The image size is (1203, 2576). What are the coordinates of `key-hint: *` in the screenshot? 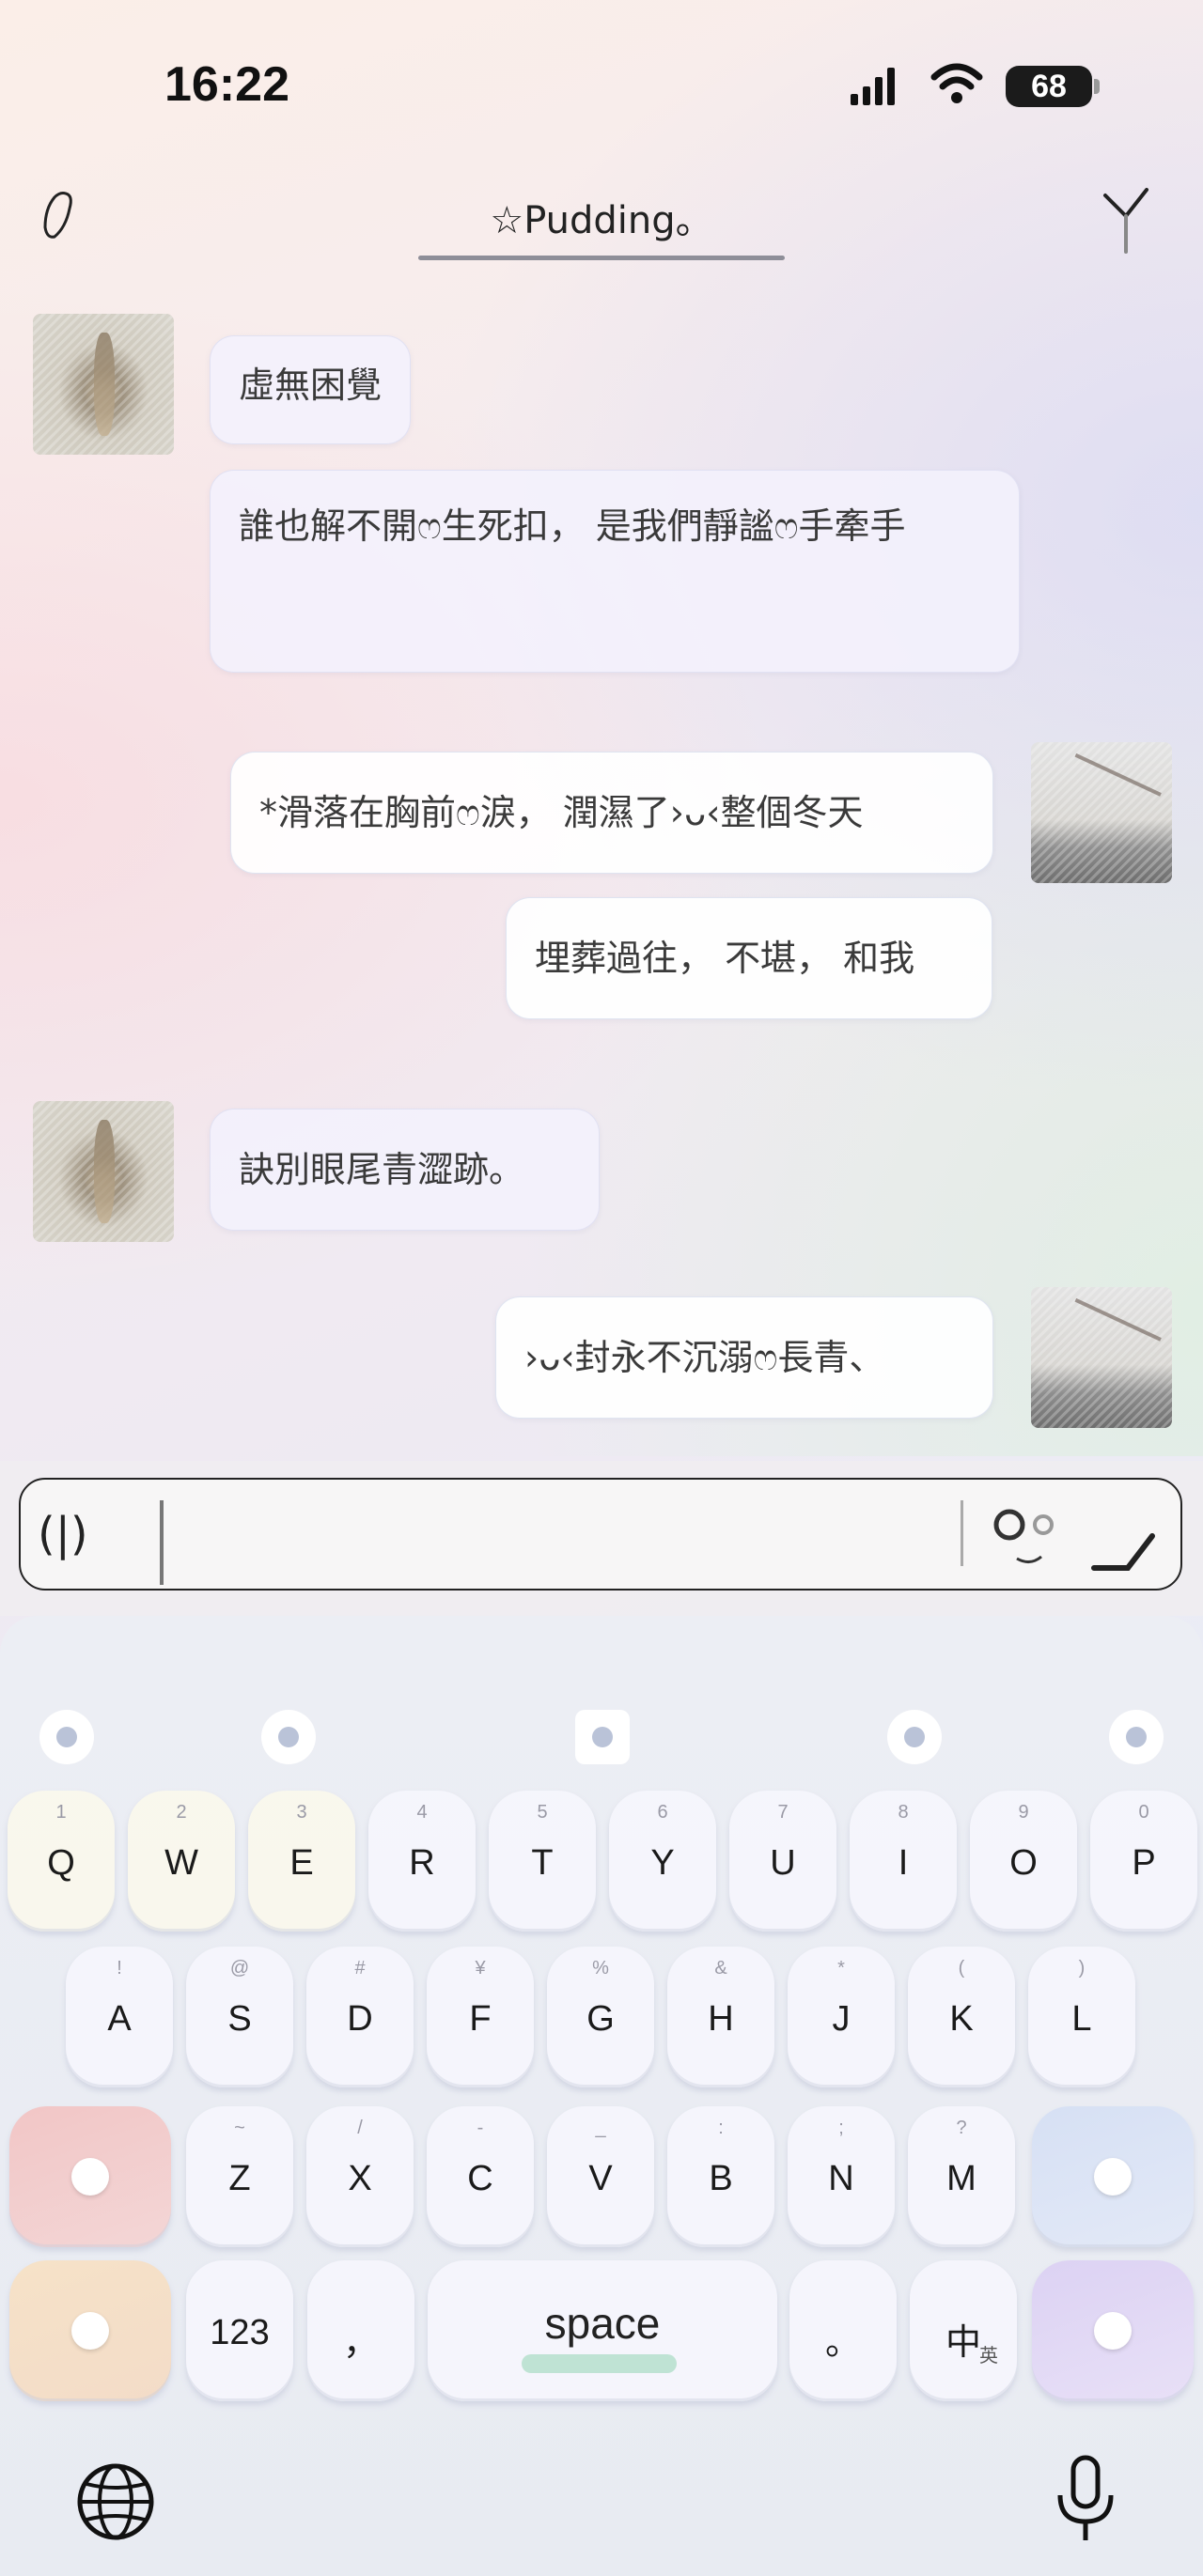 It's located at (841, 1968).